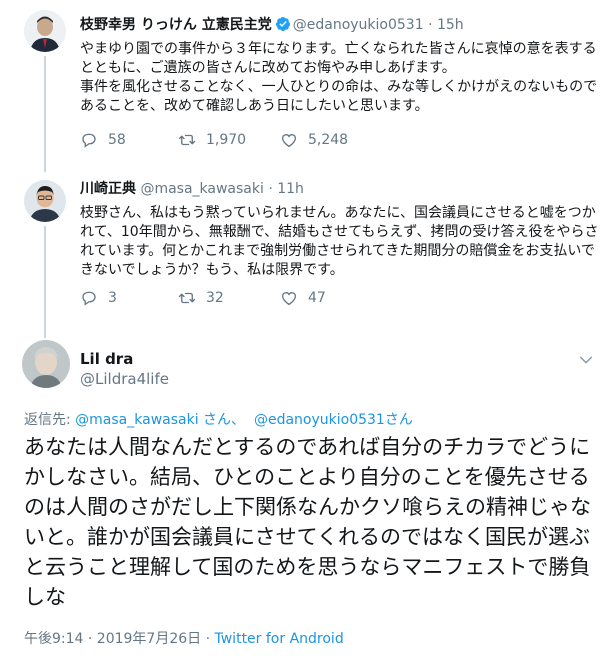 This screenshot has height=662, width=612. I want to click on reply-button: 3, so click(98, 298).